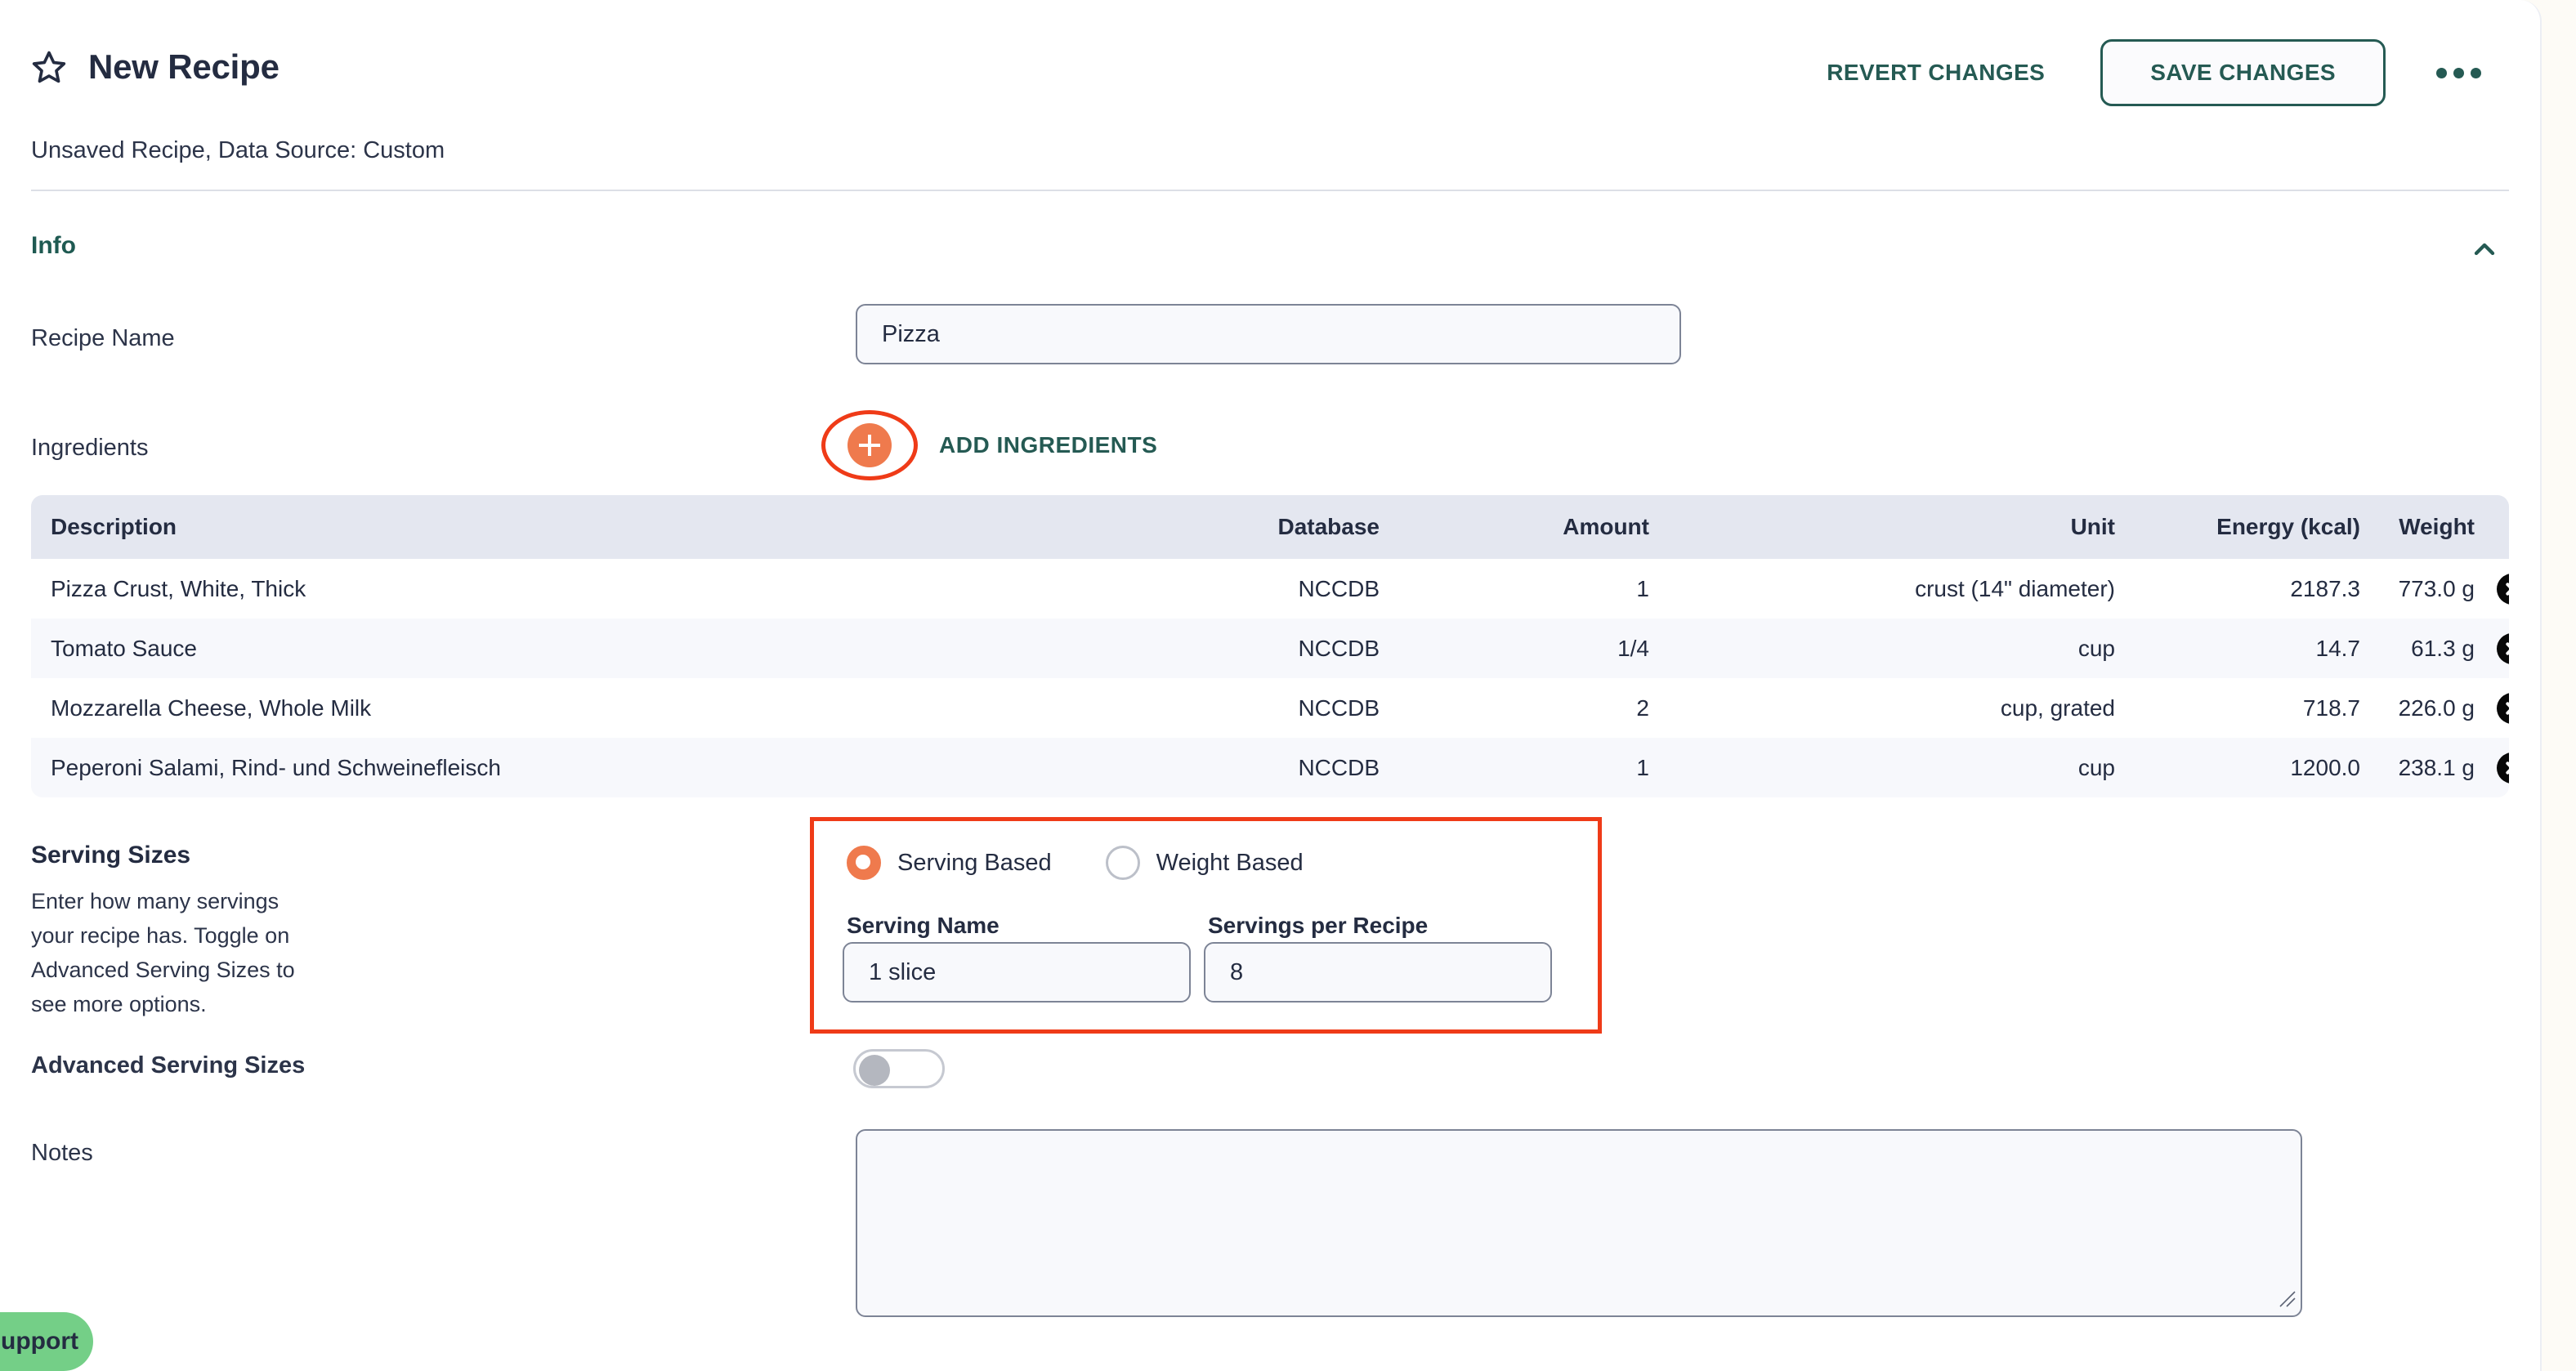 Image resolution: width=2576 pixels, height=1371 pixels. Describe the element at coordinates (542, 589) in the screenshot. I see `cell-description: Pizza Crust, White, Thick` at that location.